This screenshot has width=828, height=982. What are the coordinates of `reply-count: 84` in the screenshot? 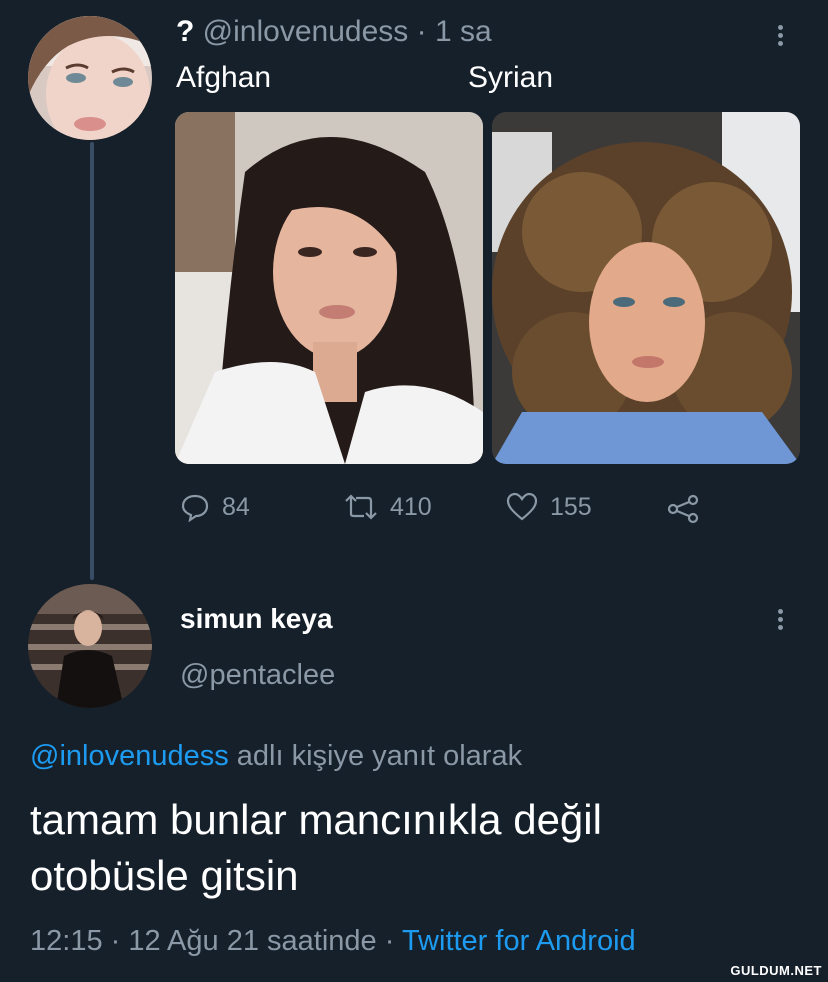 It's located at (236, 506).